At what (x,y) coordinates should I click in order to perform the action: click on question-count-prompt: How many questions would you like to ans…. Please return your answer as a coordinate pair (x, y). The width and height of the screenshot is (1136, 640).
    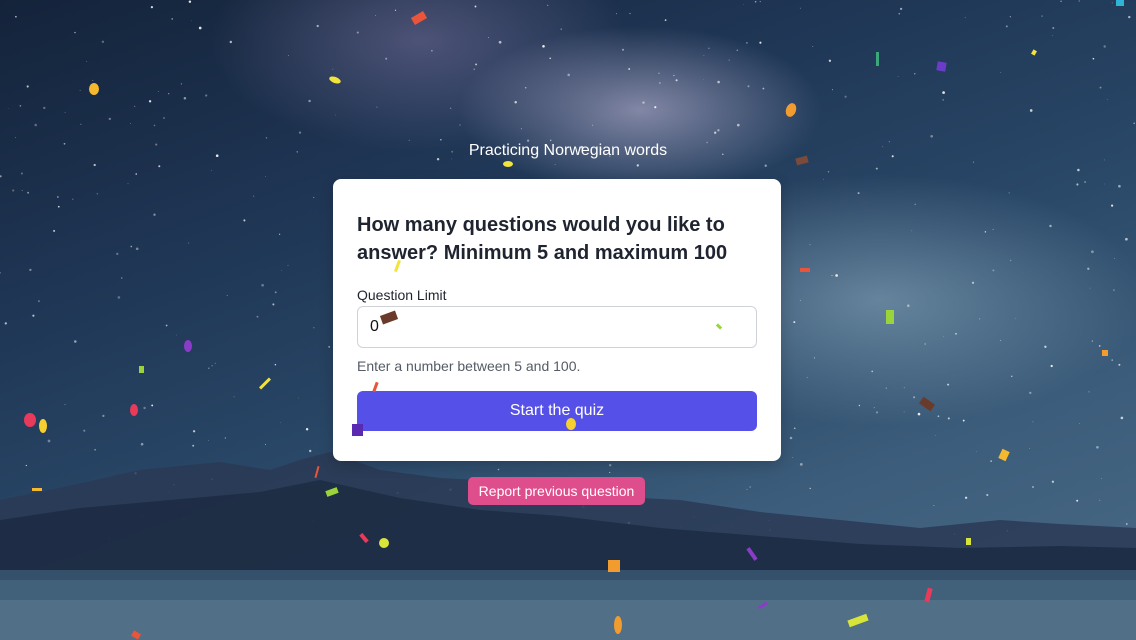
    Looking at the image, I should click on (542, 239).